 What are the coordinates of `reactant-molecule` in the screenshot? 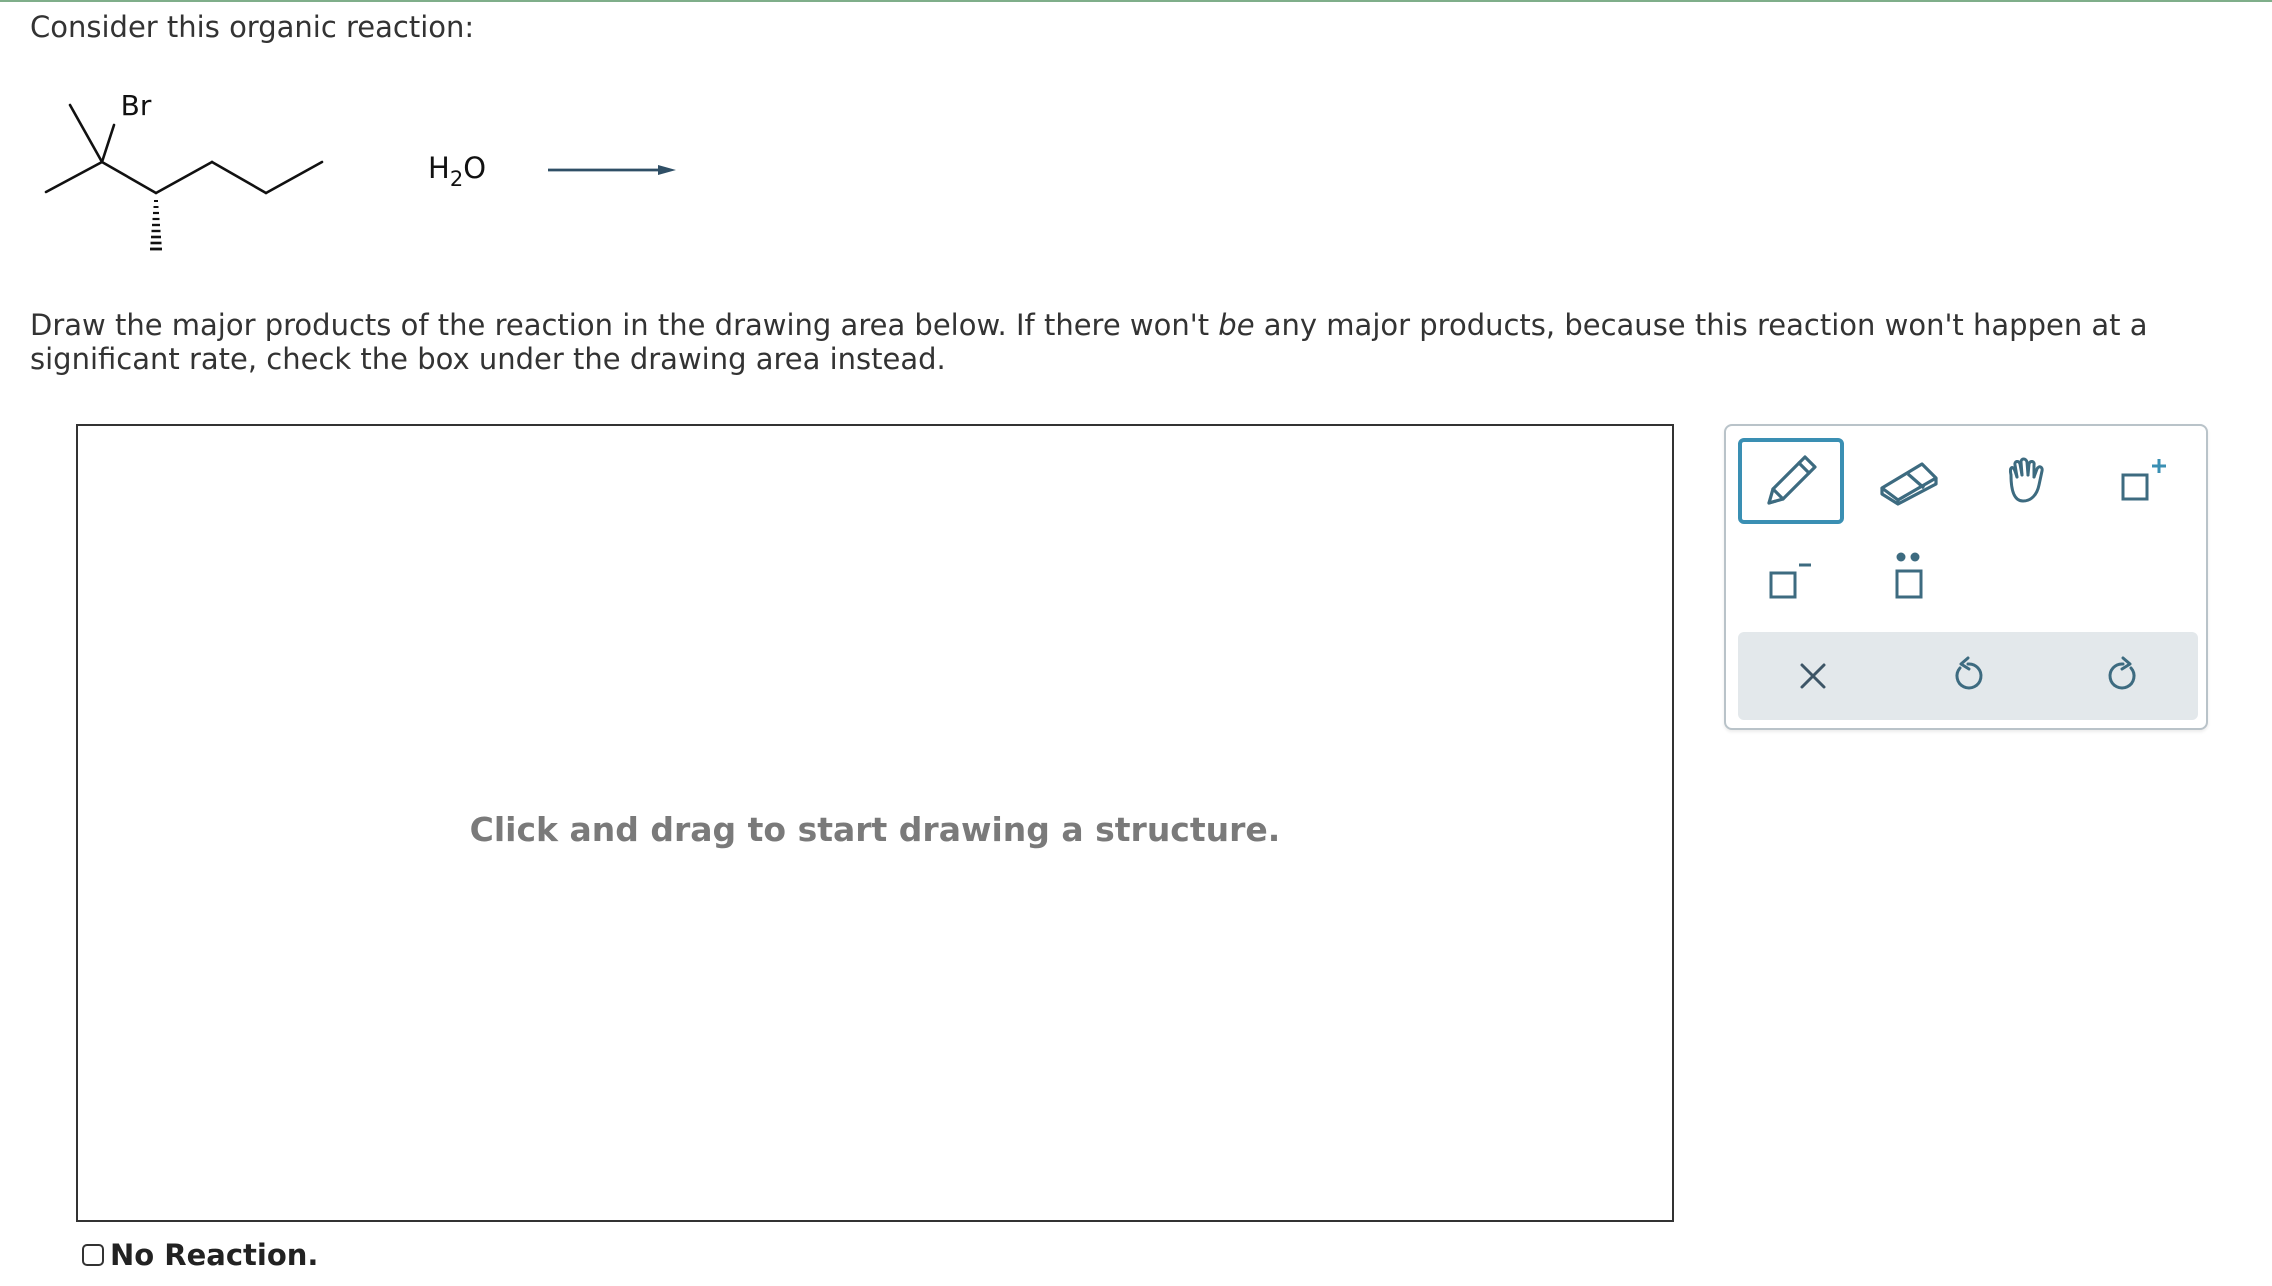 It's located at (184, 149).